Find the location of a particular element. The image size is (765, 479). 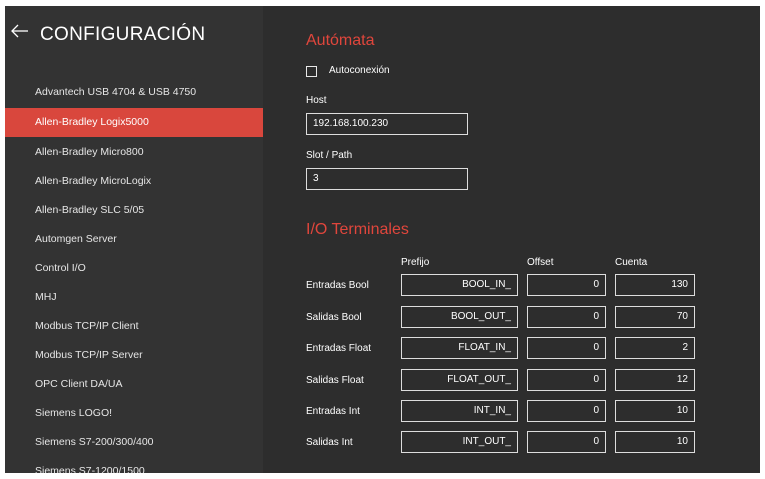

sidebar-item-advantech: Advantech USB 4704 & USB 4750 is located at coordinates (134, 92).